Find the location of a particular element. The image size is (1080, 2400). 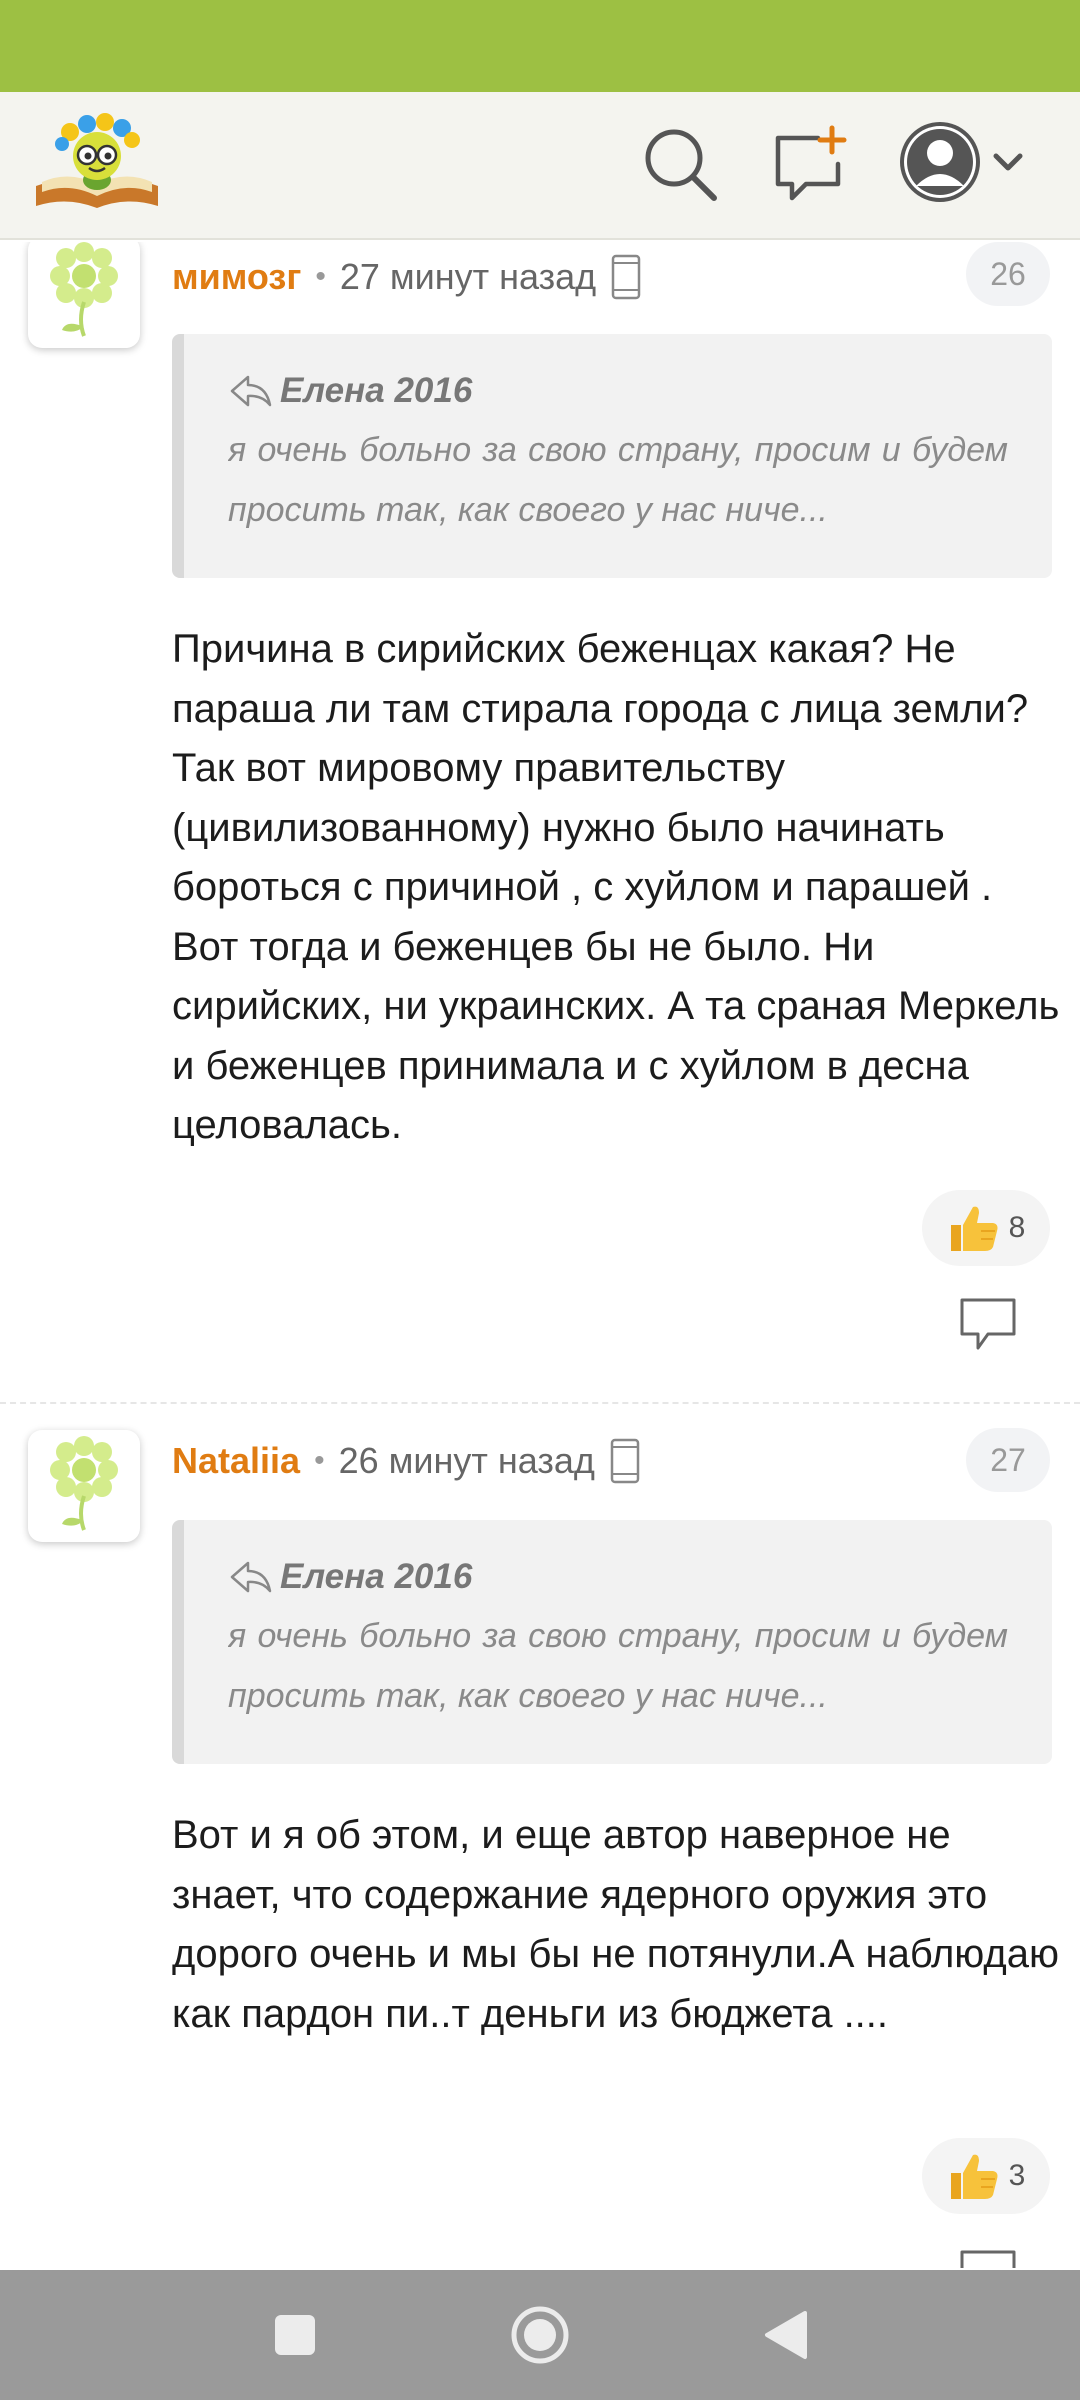

system-navigation-bar is located at coordinates (540, 2335).